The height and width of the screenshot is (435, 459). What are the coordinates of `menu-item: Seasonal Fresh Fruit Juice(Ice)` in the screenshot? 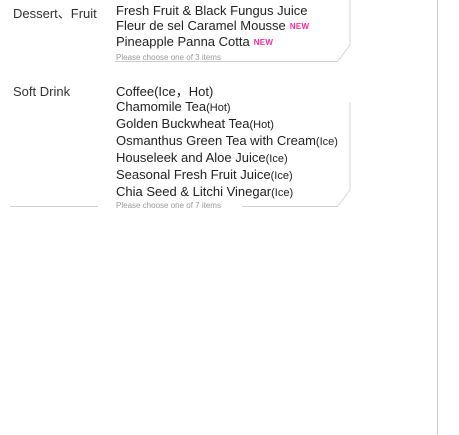 It's located at (227, 175).